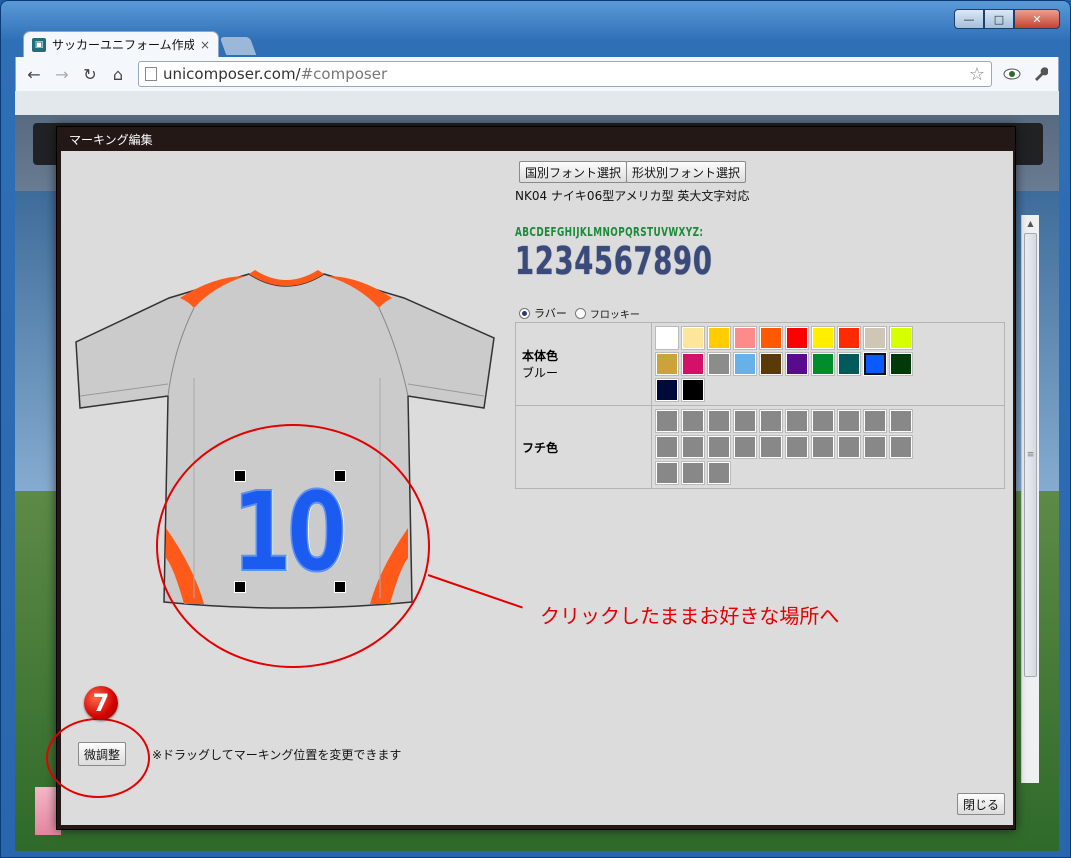 The height and width of the screenshot is (858, 1071). I want to click on color-table: 本体色 ブルー フチ色, so click(760, 405).